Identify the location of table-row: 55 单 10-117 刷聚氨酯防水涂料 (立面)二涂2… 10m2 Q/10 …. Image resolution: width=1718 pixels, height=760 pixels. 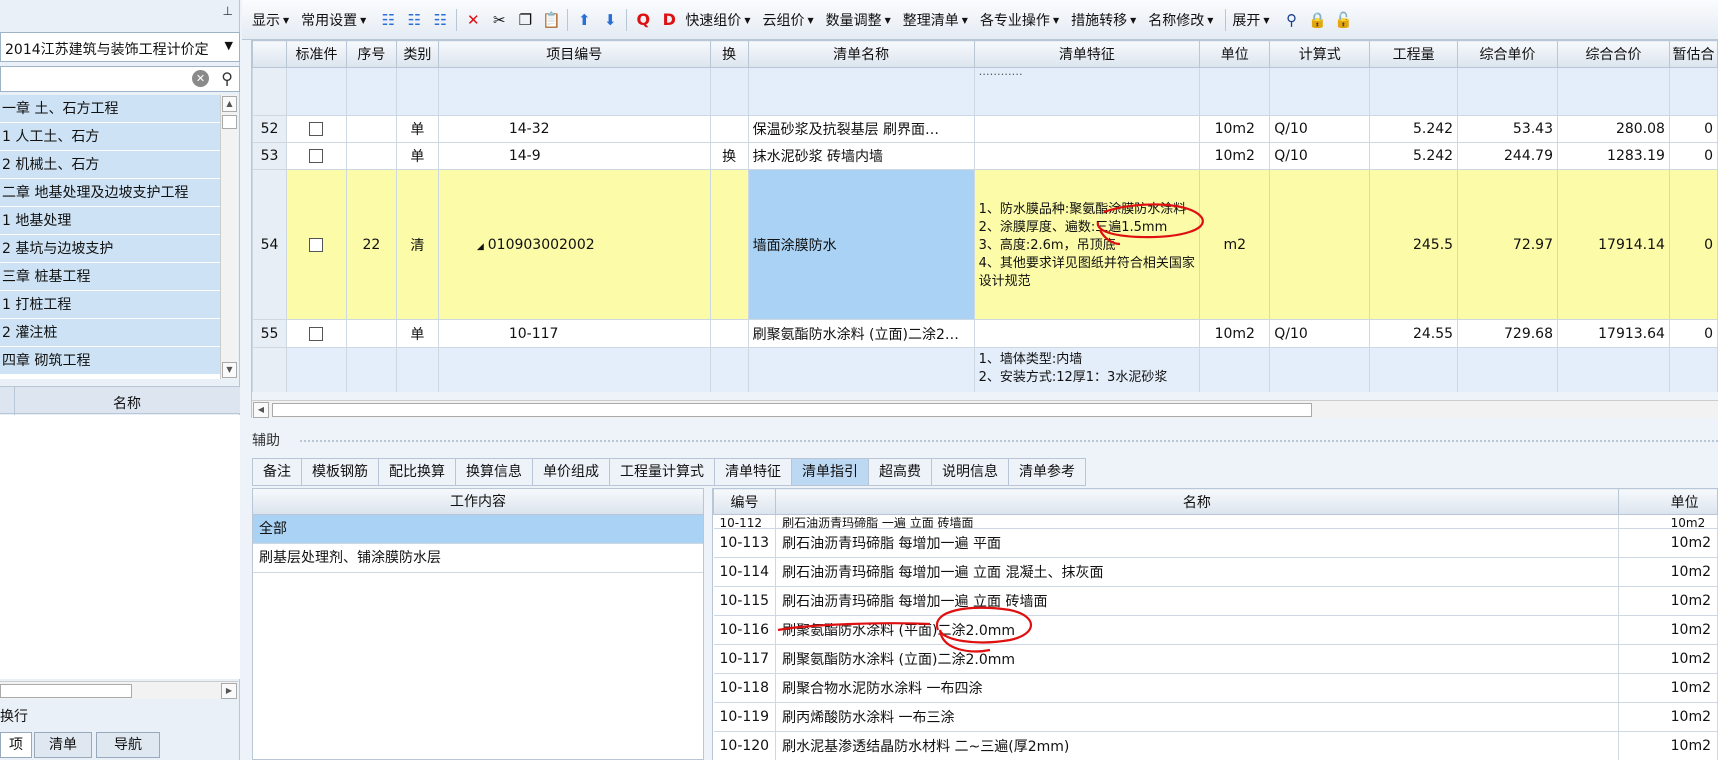
(985, 333).